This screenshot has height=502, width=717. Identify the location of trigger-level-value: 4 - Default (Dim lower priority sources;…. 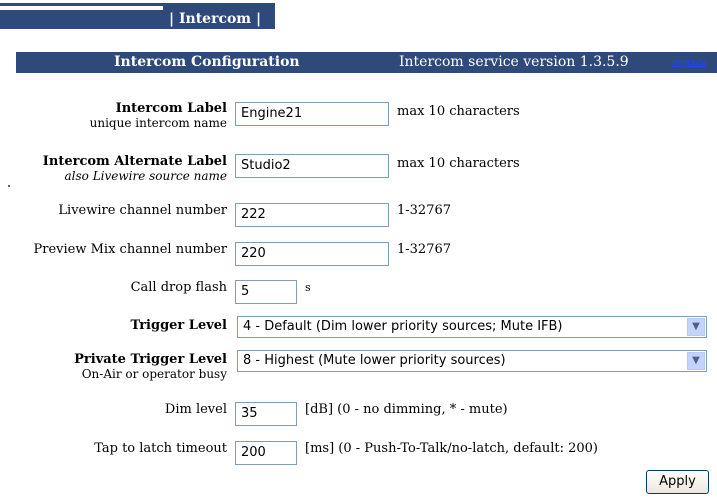
(403, 326).